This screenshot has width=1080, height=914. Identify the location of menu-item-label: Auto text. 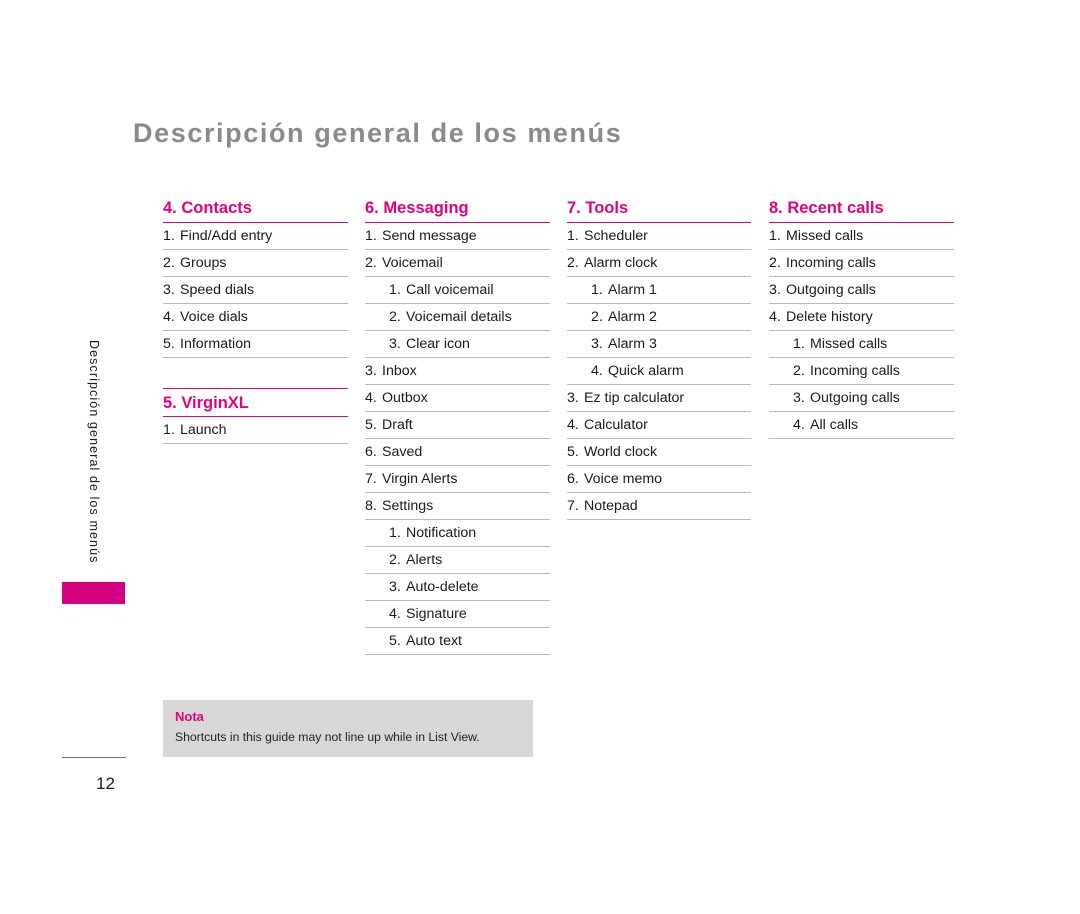
(434, 640).